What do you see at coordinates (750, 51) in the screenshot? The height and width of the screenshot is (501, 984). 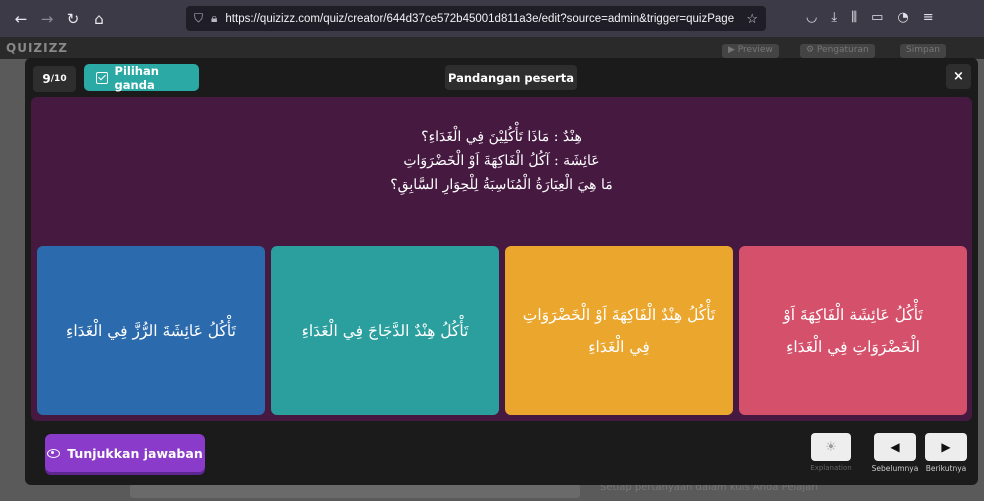 I see `preview-button-bg: ▶ Preview` at bounding box center [750, 51].